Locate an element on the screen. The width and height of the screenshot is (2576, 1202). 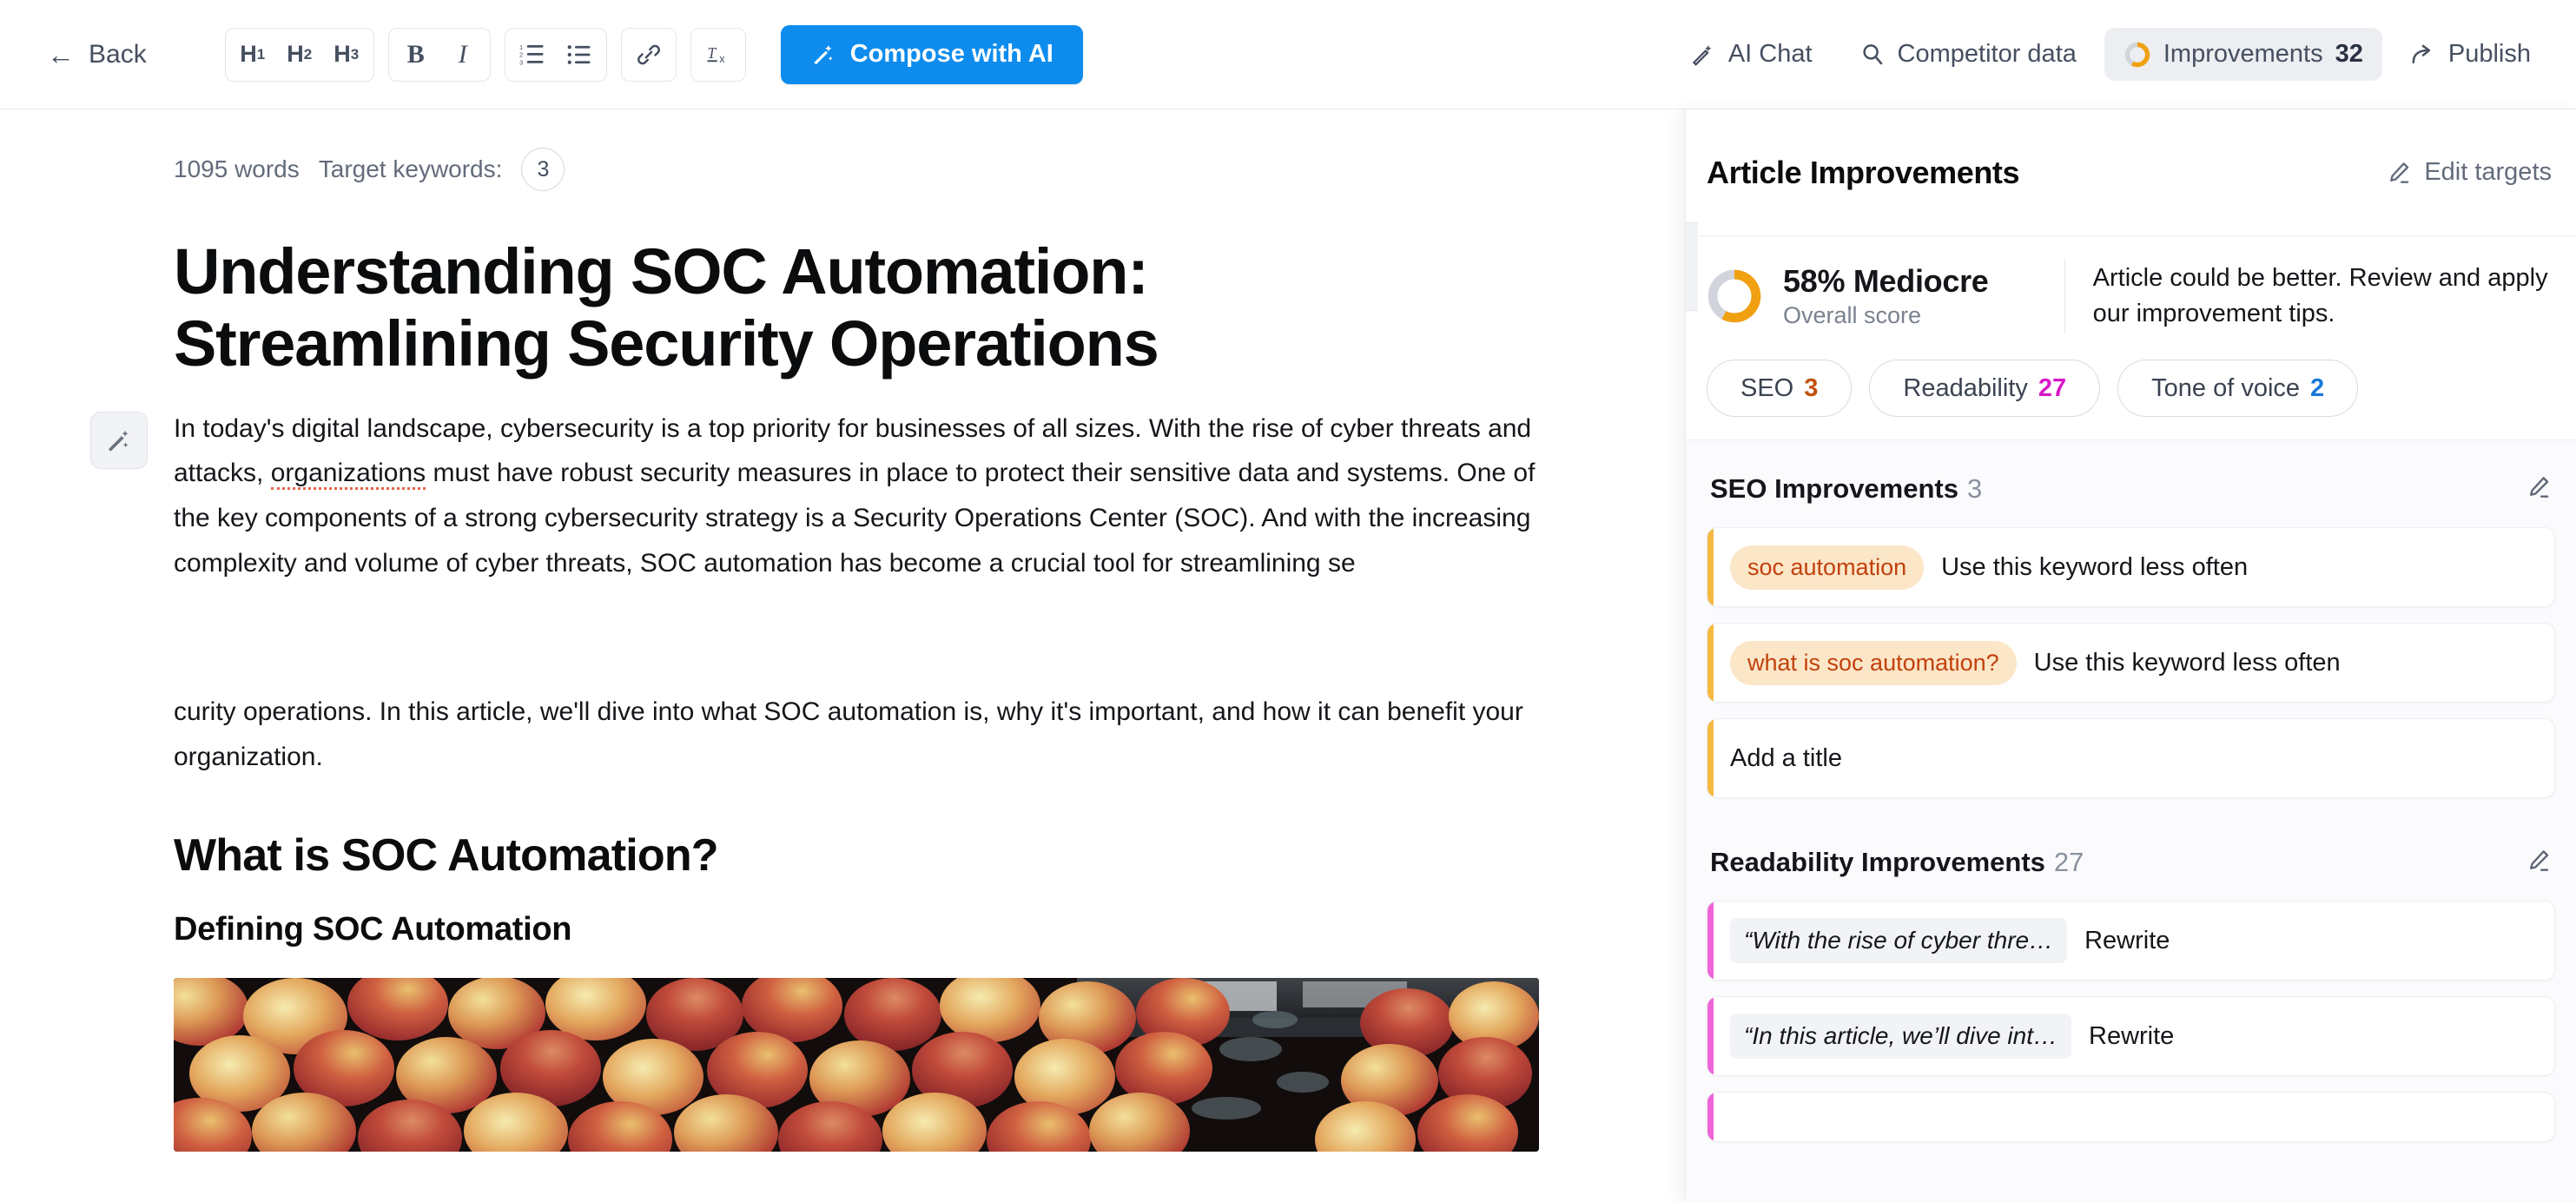
tab-readability-label: Readability is located at coordinates (1965, 387).